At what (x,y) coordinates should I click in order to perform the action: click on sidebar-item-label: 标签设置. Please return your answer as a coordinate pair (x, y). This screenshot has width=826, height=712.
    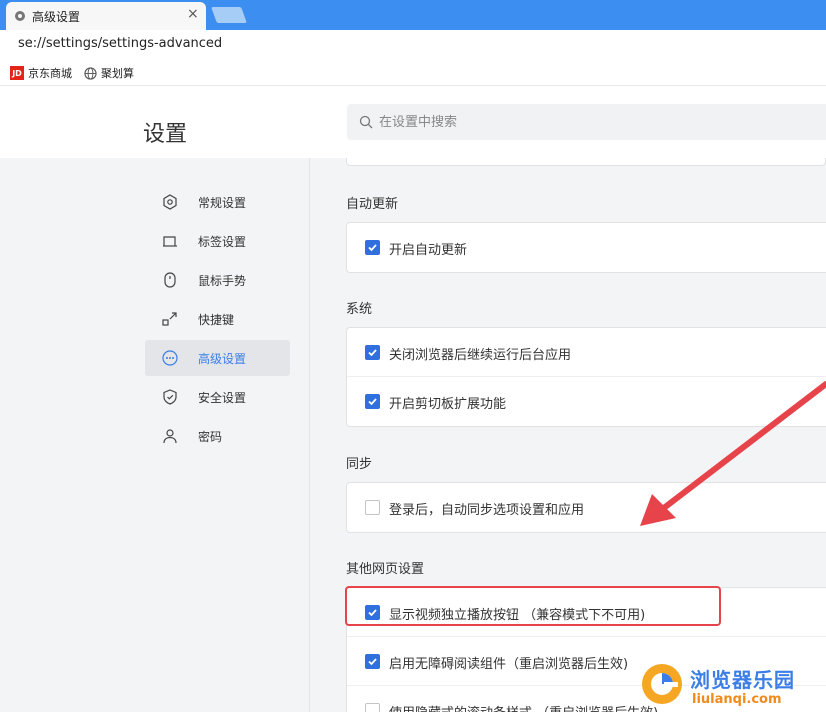
    Looking at the image, I should click on (222, 242).